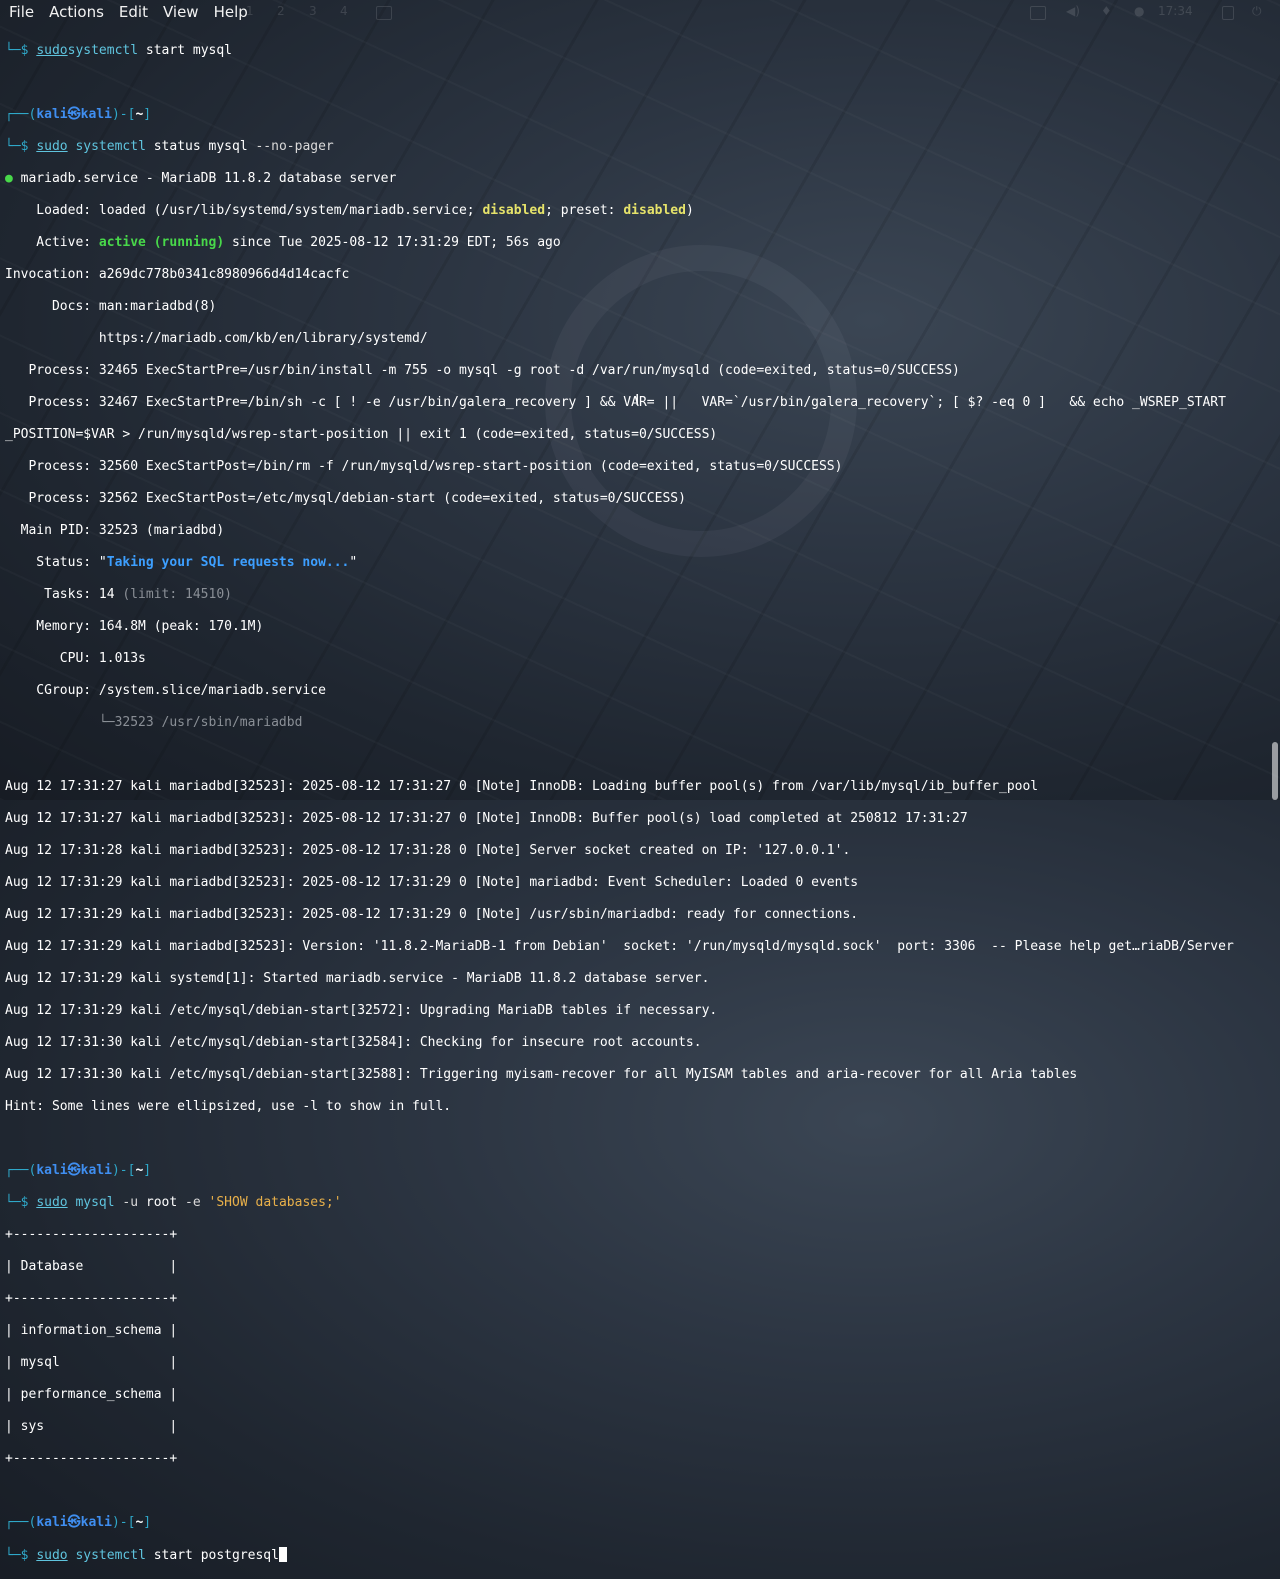 Image resolution: width=1280 pixels, height=1579 pixels. I want to click on table-header: | Database |, so click(91, 1266).